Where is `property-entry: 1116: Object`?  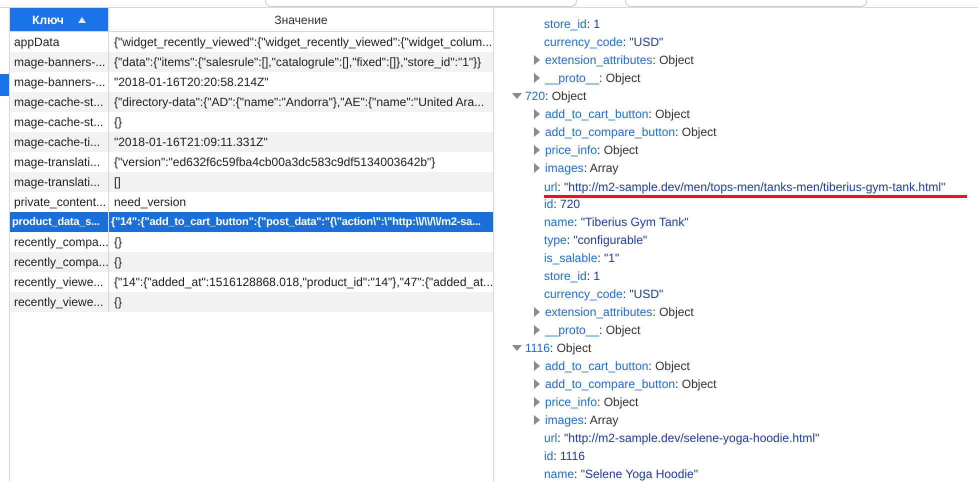 property-entry: 1116: Object is located at coordinates (558, 348).